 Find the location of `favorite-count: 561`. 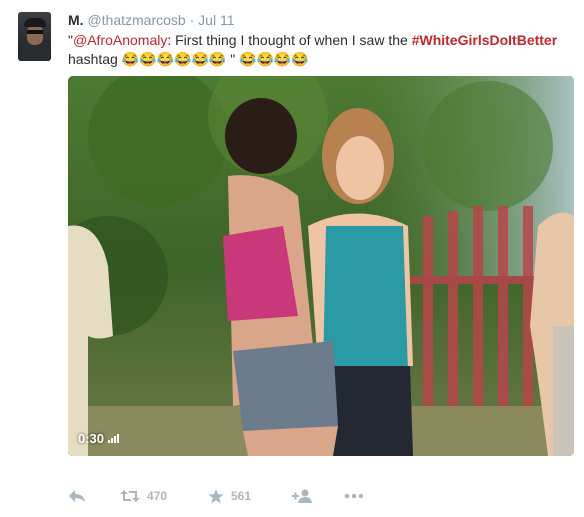

favorite-count: 561 is located at coordinates (241, 496).